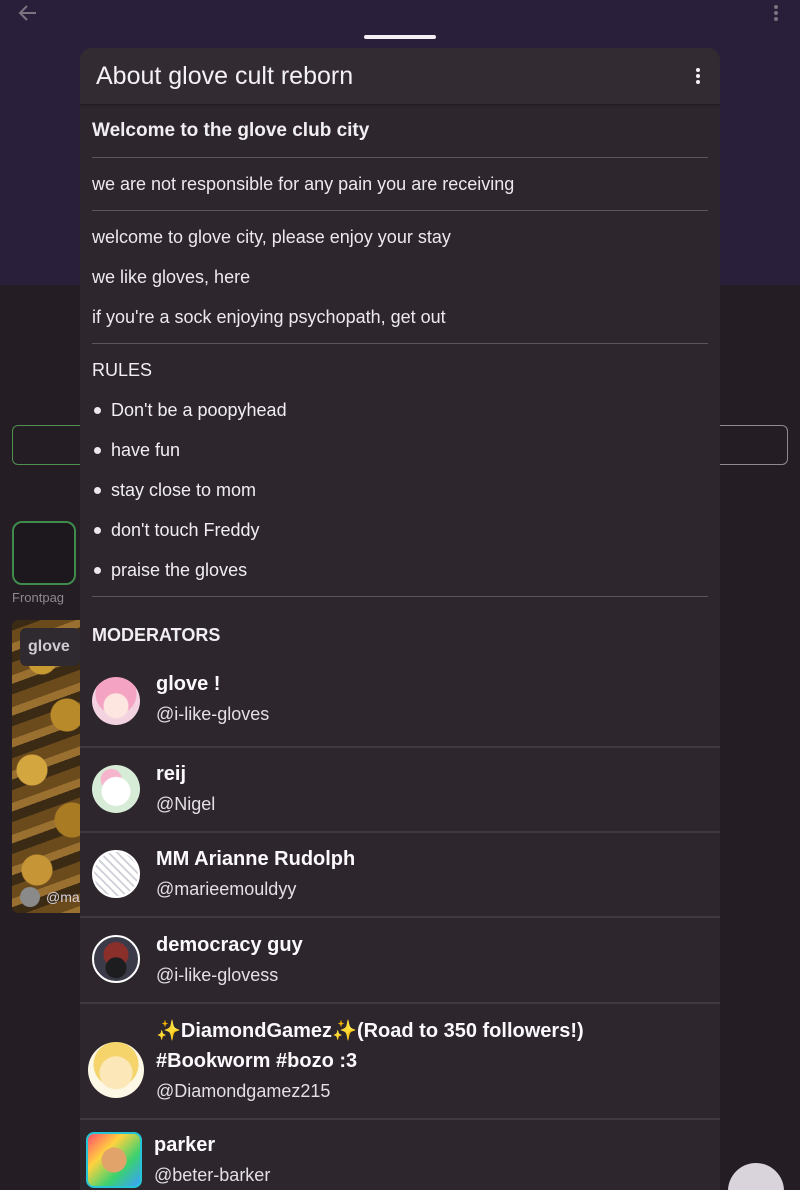  I want to click on rule-text: have fun, so click(146, 450).